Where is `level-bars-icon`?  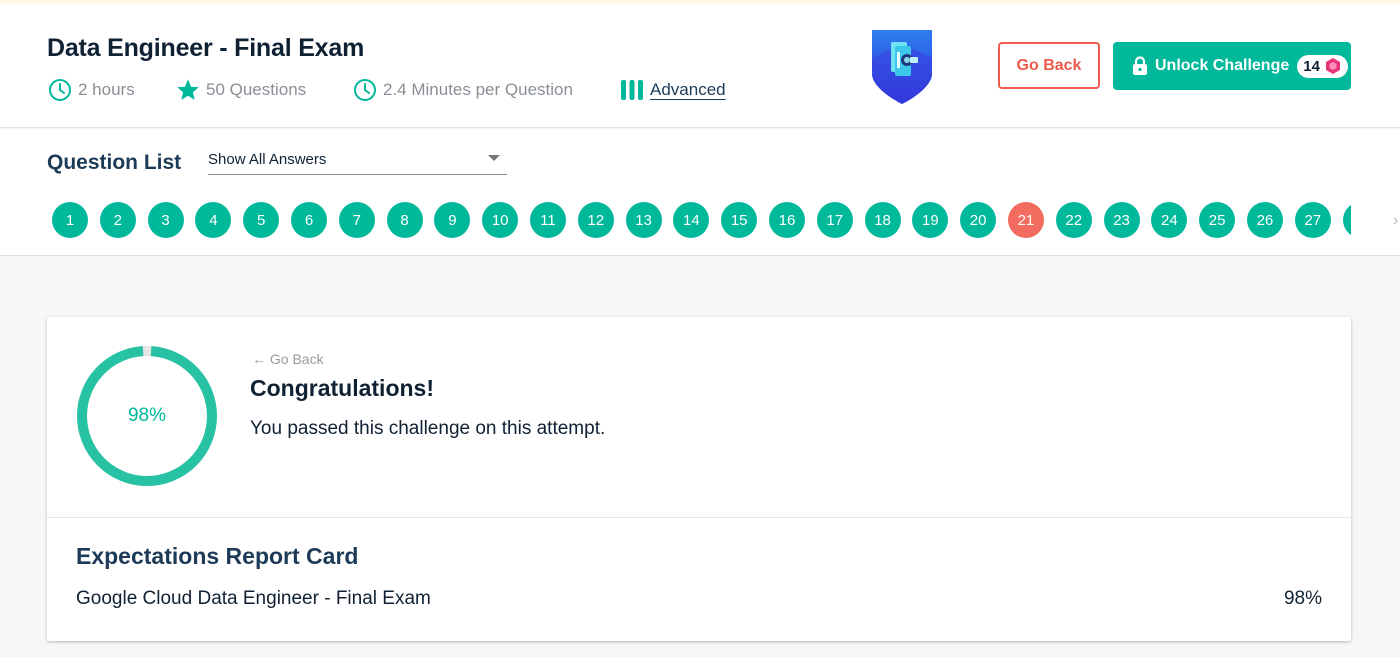
level-bars-icon is located at coordinates (632, 90).